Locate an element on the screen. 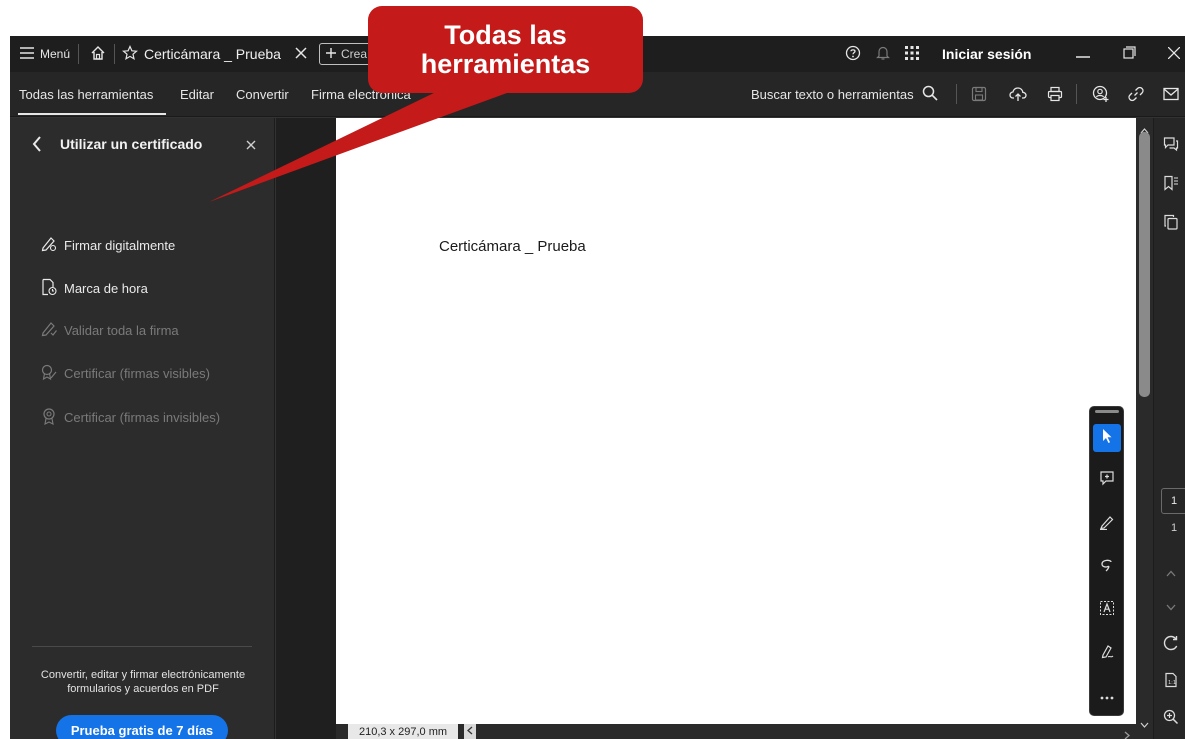 The height and width of the screenshot is (739, 1185). callout-line: Todas las is located at coordinates (505, 34).